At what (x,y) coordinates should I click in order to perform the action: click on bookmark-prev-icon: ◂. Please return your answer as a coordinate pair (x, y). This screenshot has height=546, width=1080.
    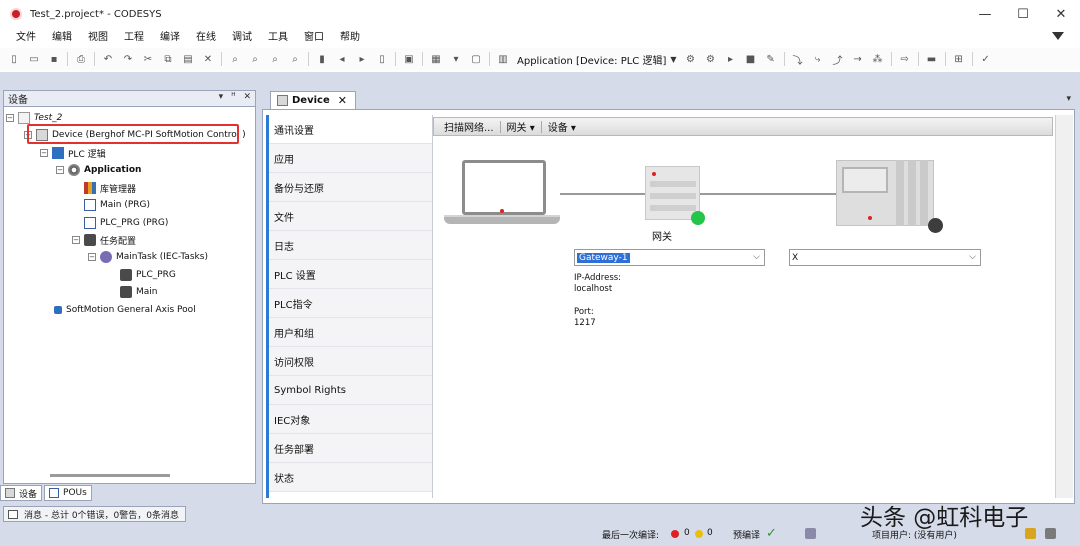
    Looking at the image, I should click on (342, 59).